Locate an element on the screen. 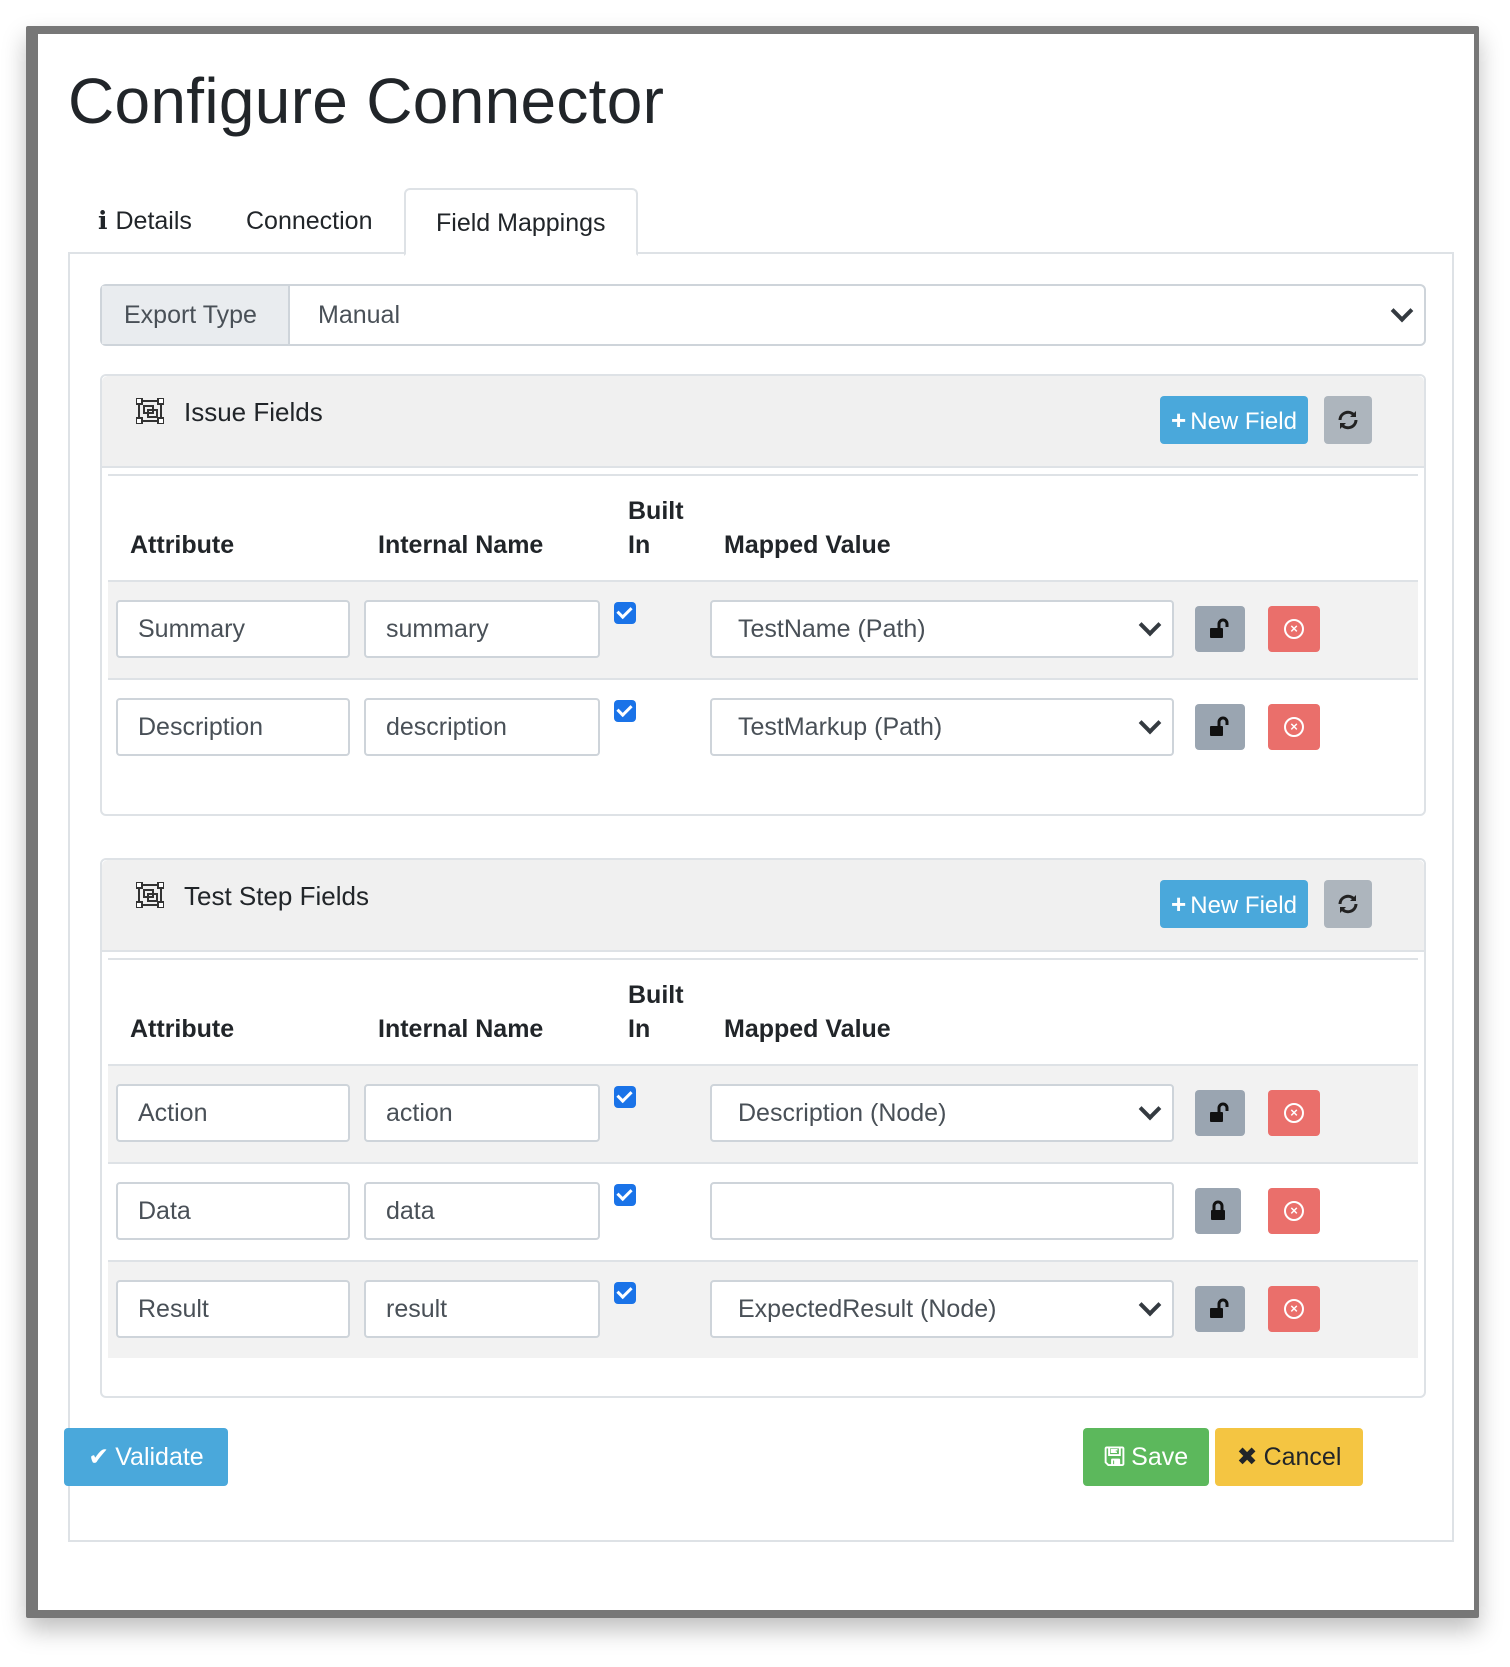 The height and width of the screenshot is (1667, 1510). mapped-value-text: TestName (Path) is located at coordinates (832, 629).